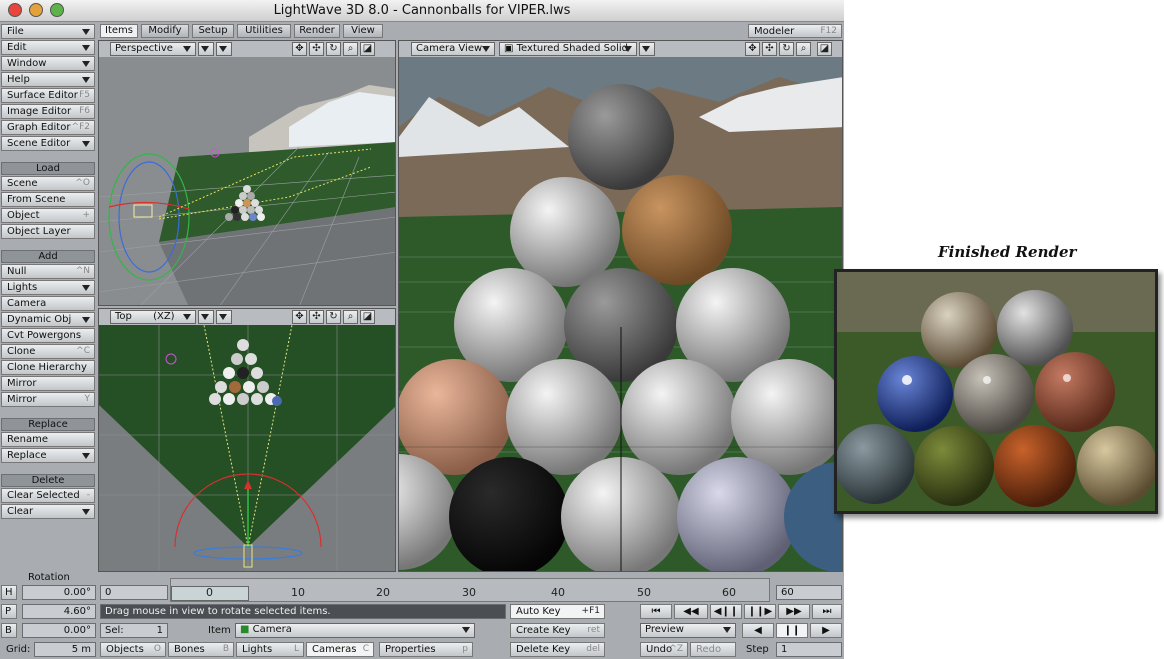  Describe the element at coordinates (557, 649) in the screenshot. I see `delete-key-button: Delete Key del` at that location.